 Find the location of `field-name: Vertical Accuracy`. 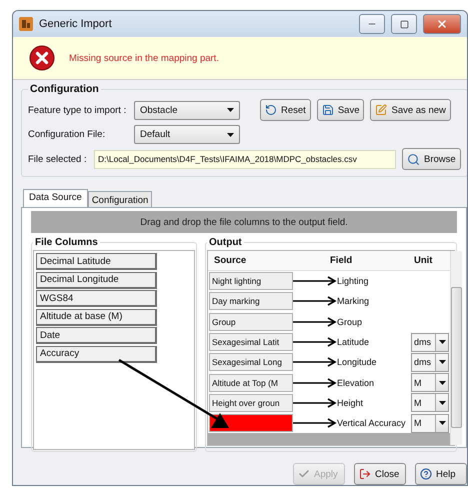

field-name: Vertical Accuracy is located at coordinates (372, 423).